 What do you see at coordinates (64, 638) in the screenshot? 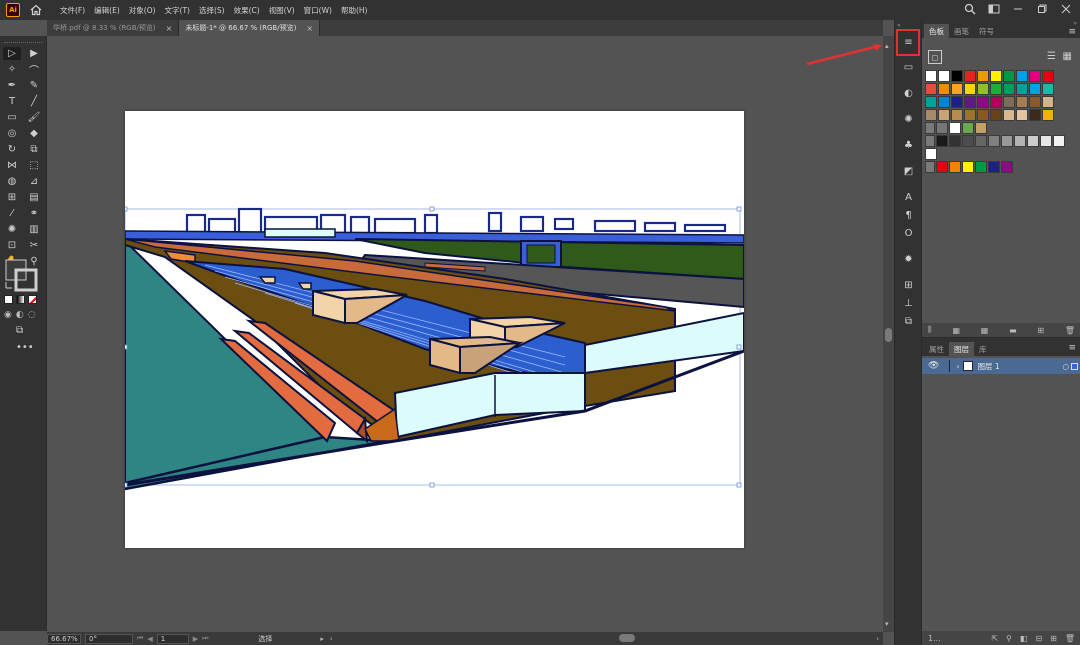
I see `zoom-field: 66.67%` at bounding box center [64, 638].